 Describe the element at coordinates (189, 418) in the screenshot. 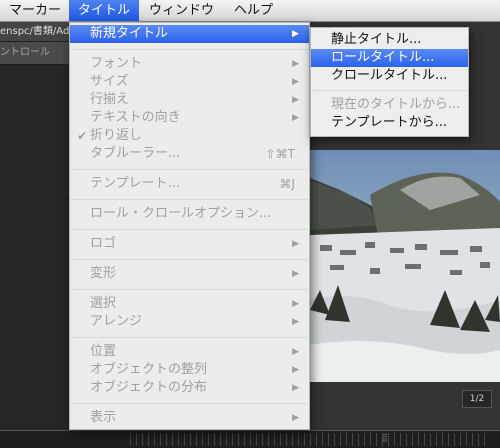

I see `menu-item-view: 表示 ▶` at that location.